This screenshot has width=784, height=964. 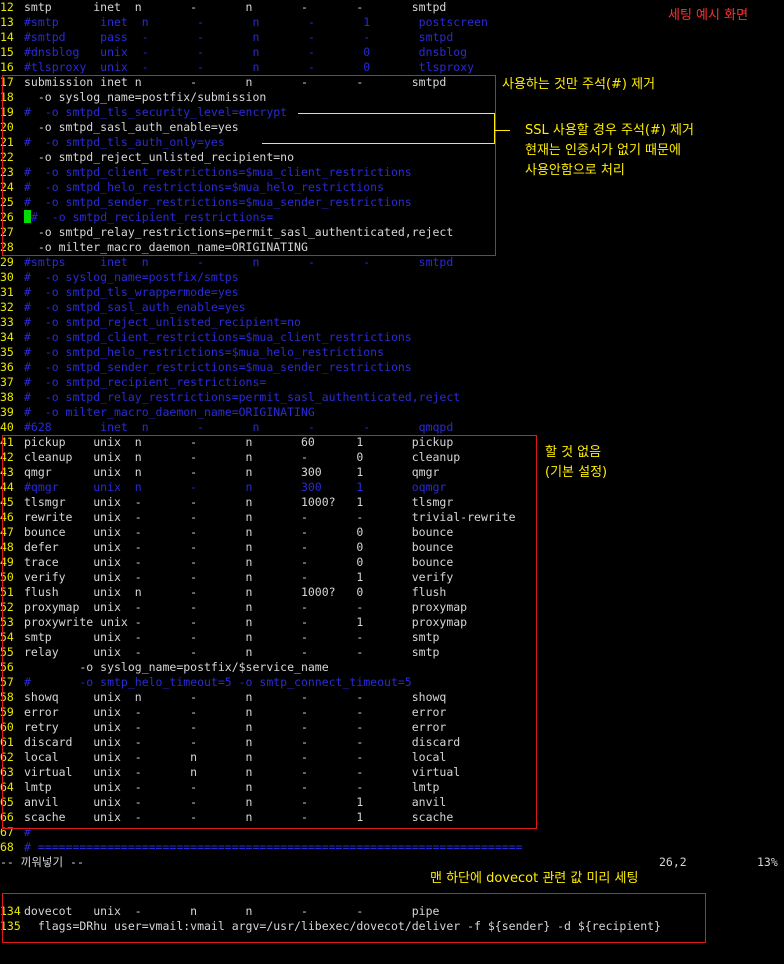 I want to click on code-line: 37 # -o smtpd_recipient_restrictions=, so click(x=133, y=382).